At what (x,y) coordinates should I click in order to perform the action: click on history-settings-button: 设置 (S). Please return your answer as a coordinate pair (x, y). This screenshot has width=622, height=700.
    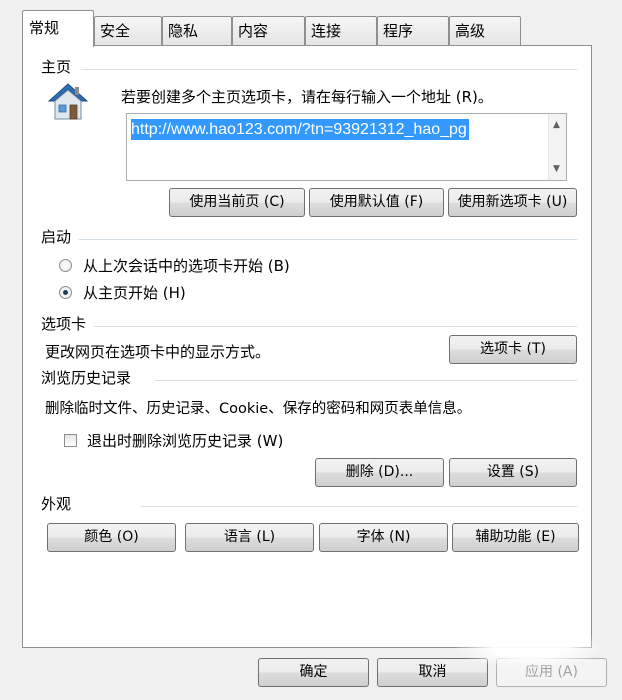
    Looking at the image, I should click on (513, 472).